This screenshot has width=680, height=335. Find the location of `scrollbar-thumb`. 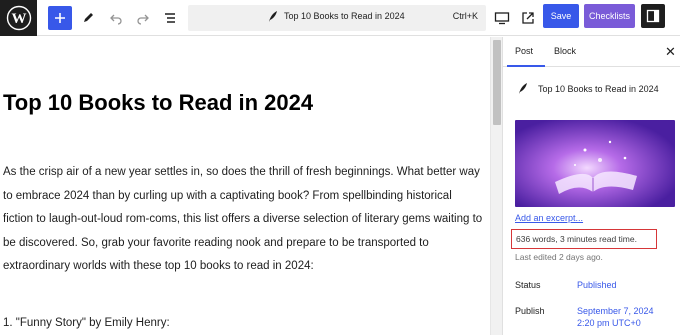

scrollbar-thumb is located at coordinates (497, 82).